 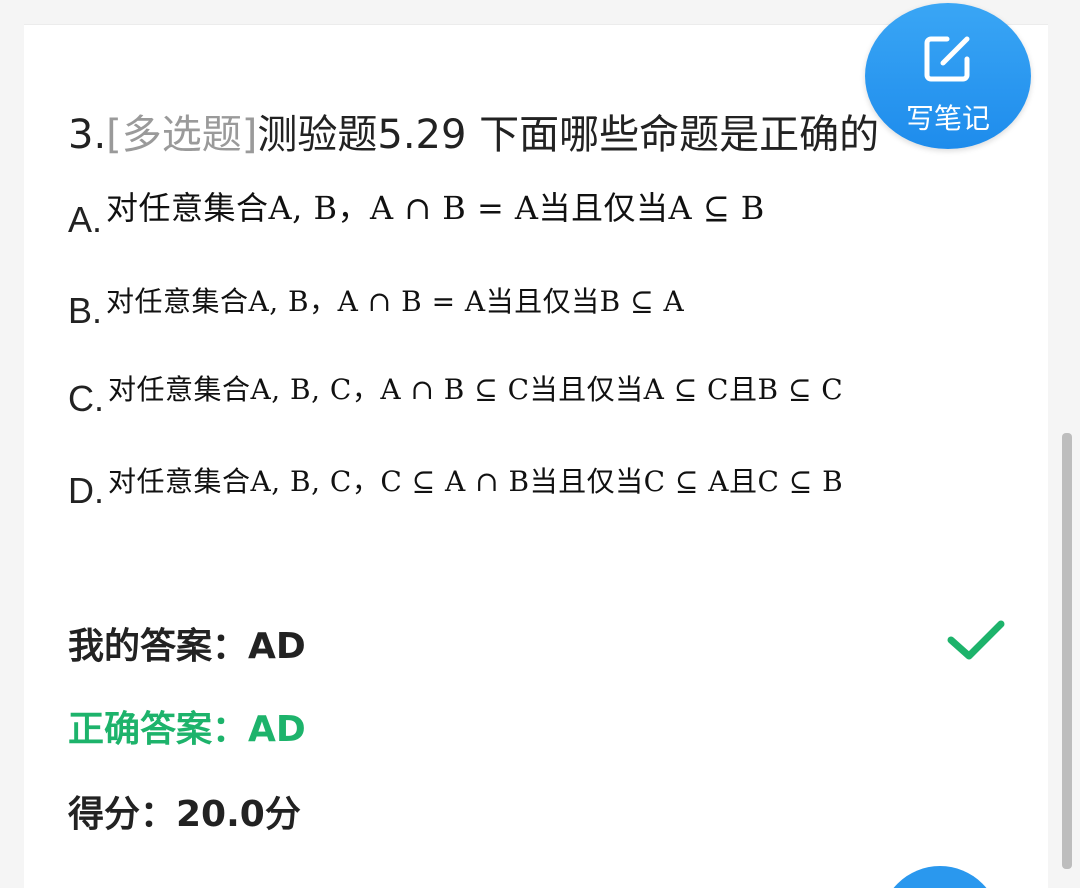 I want to click on question-title: 3.[多选题]测验题5.29 下面哪些命题是正确的, so click(x=488, y=135).